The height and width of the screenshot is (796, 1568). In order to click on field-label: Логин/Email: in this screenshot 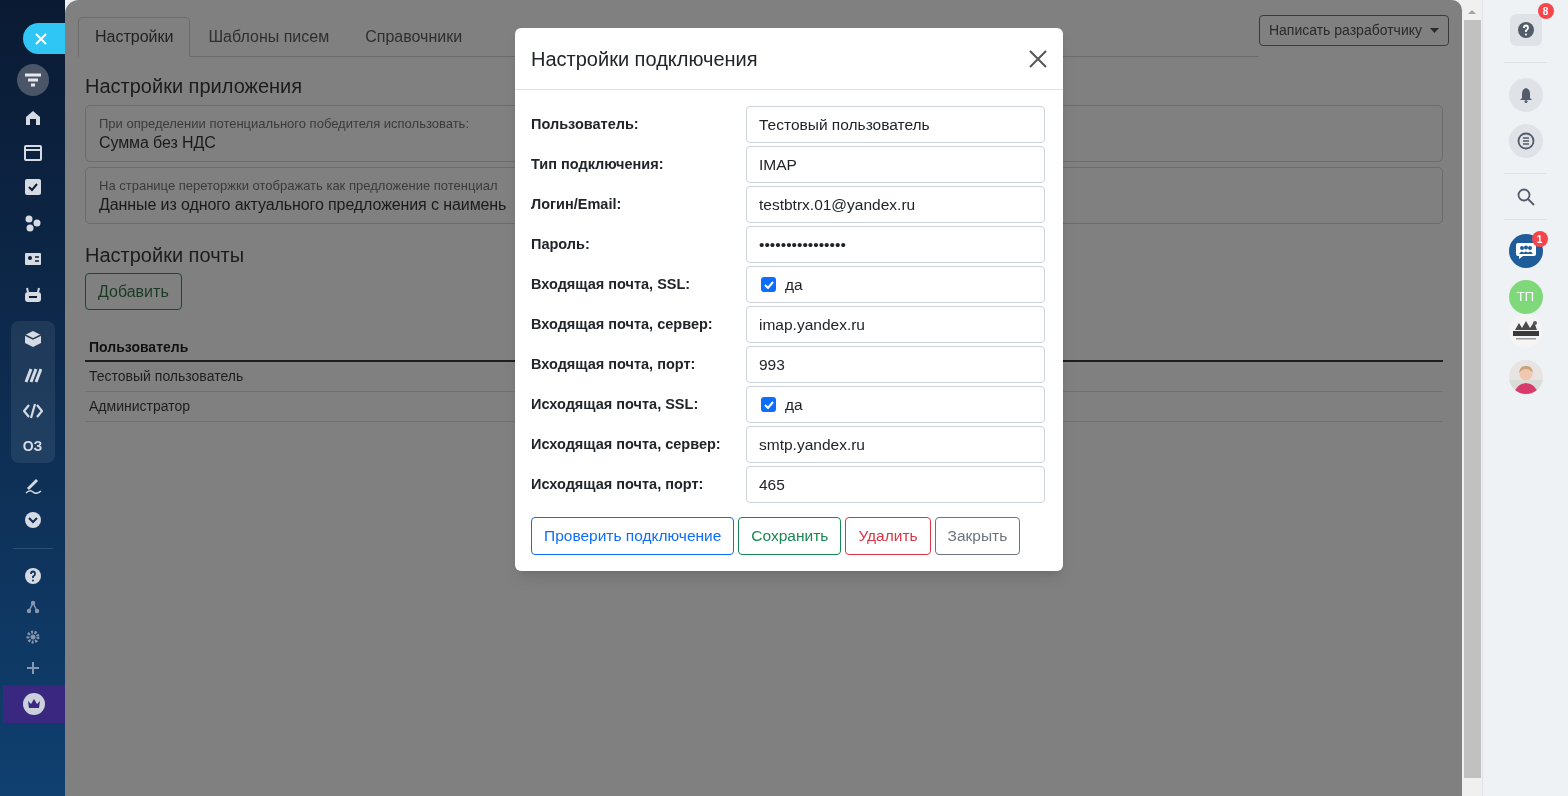, I will do `click(577, 204)`.